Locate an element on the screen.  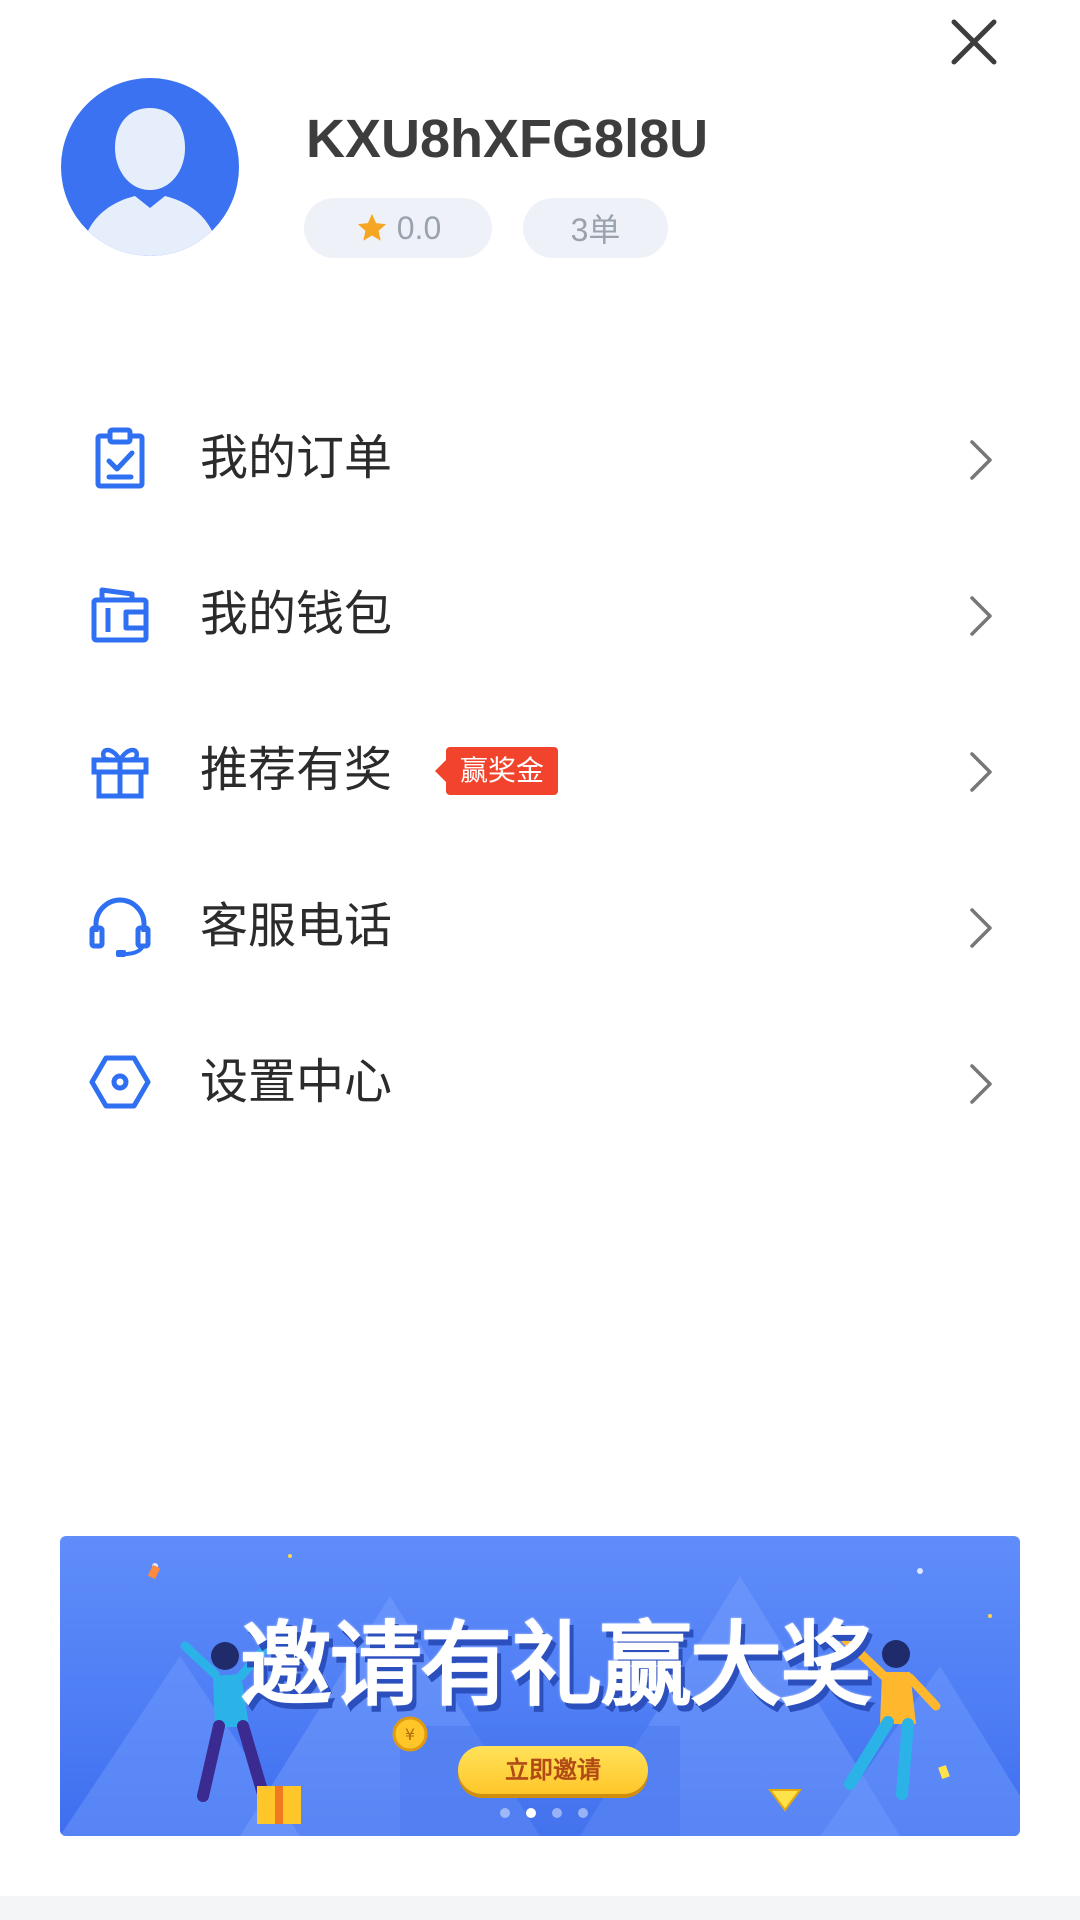
menu-label-my-orders: 我的订单 is located at coordinates (296, 458).